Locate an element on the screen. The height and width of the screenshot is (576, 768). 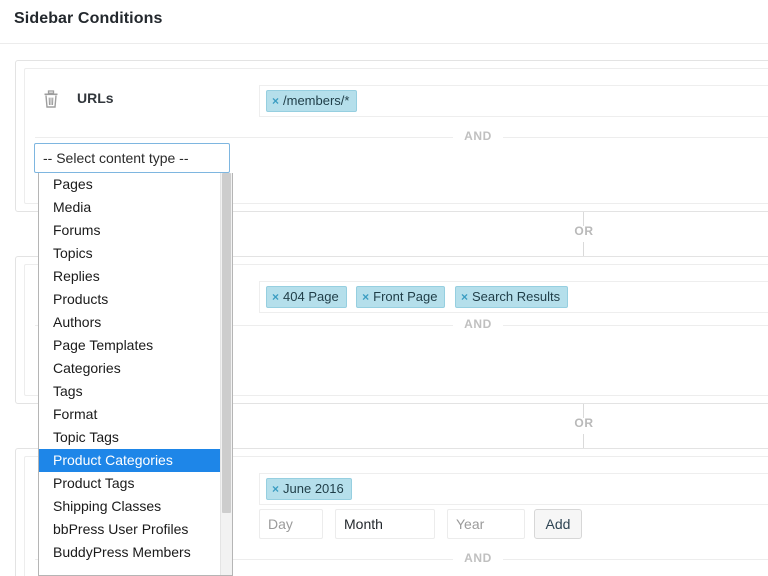
condition-row-urls: URLs × /members/* is located at coordinates (396, 101).